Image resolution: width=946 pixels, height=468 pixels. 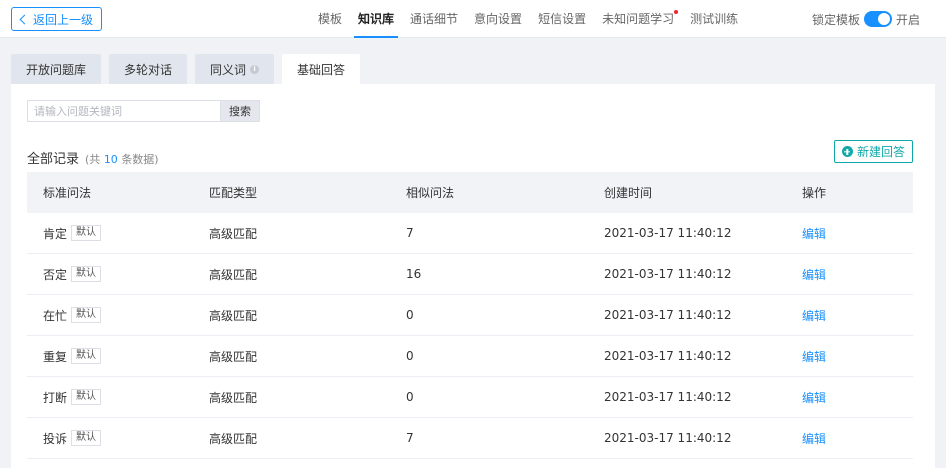 What do you see at coordinates (24, 19) in the screenshot?
I see `chevron-left-icon` at bounding box center [24, 19].